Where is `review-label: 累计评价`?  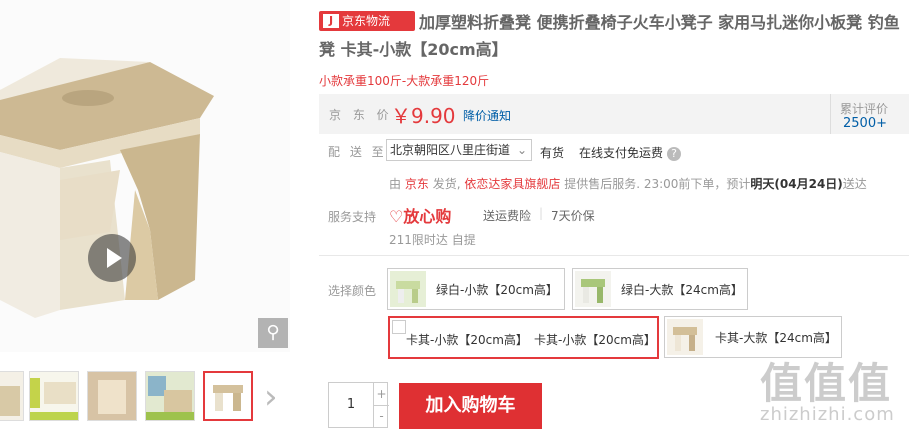 review-label: 累计评价 is located at coordinates (864, 109).